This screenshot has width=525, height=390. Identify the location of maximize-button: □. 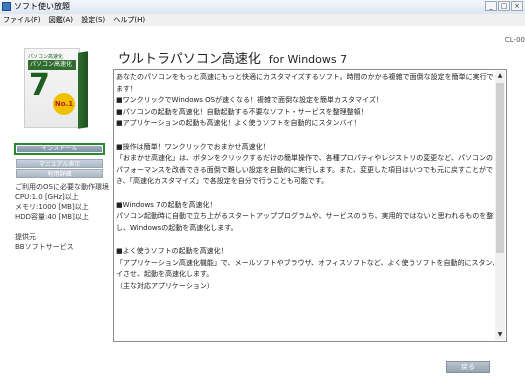
(504, 6).